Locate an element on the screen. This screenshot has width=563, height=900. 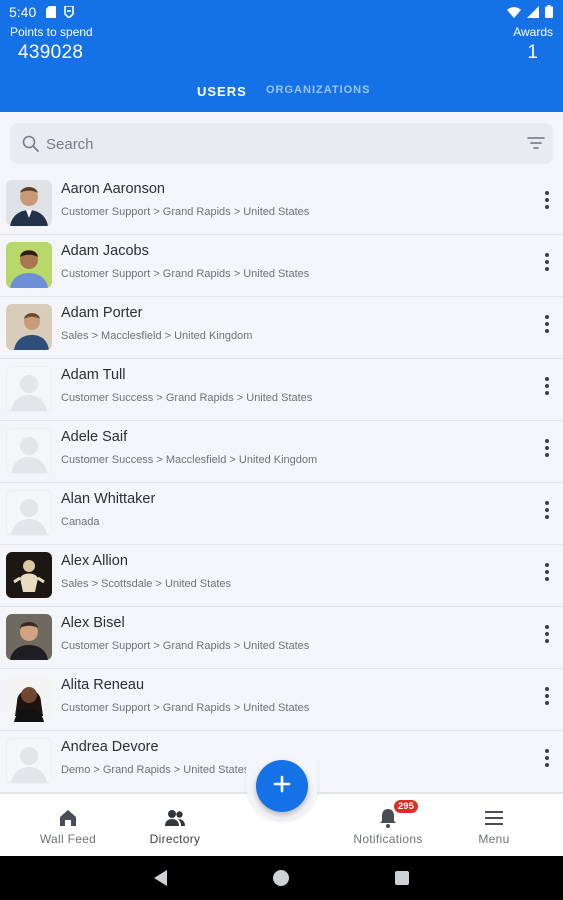
notification-badge: 295 is located at coordinates (406, 806).